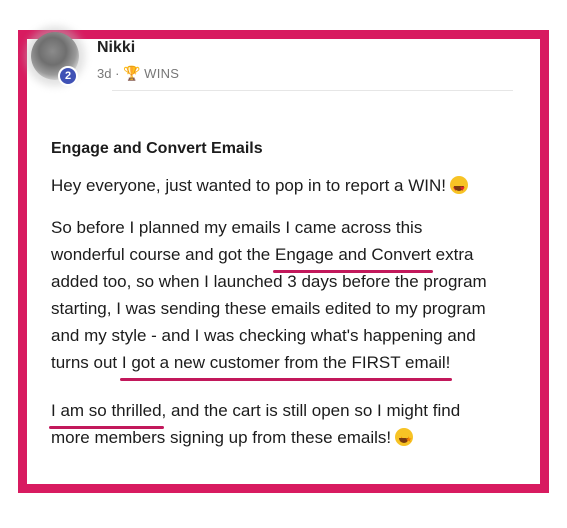 This screenshot has width=567, height=528. I want to click on header-divider, so click(312, 90).